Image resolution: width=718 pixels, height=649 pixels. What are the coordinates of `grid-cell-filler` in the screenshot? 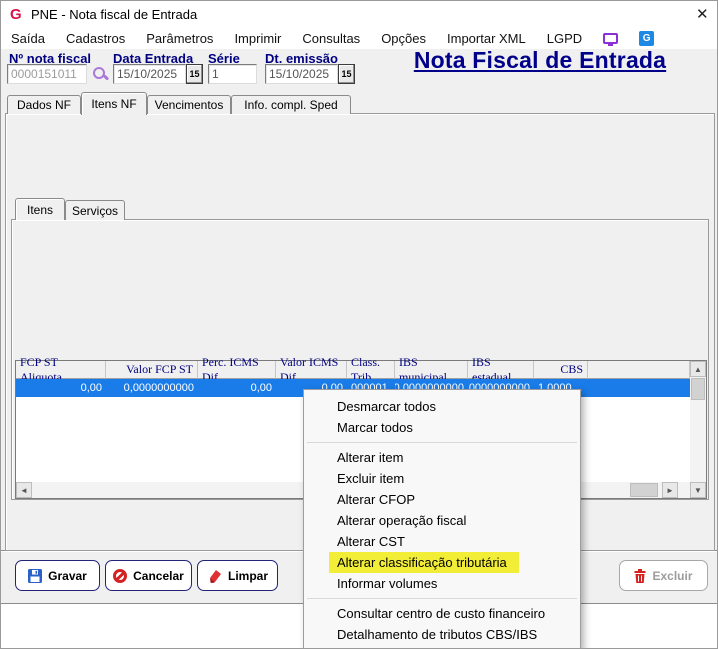 It's located at (639, 388).